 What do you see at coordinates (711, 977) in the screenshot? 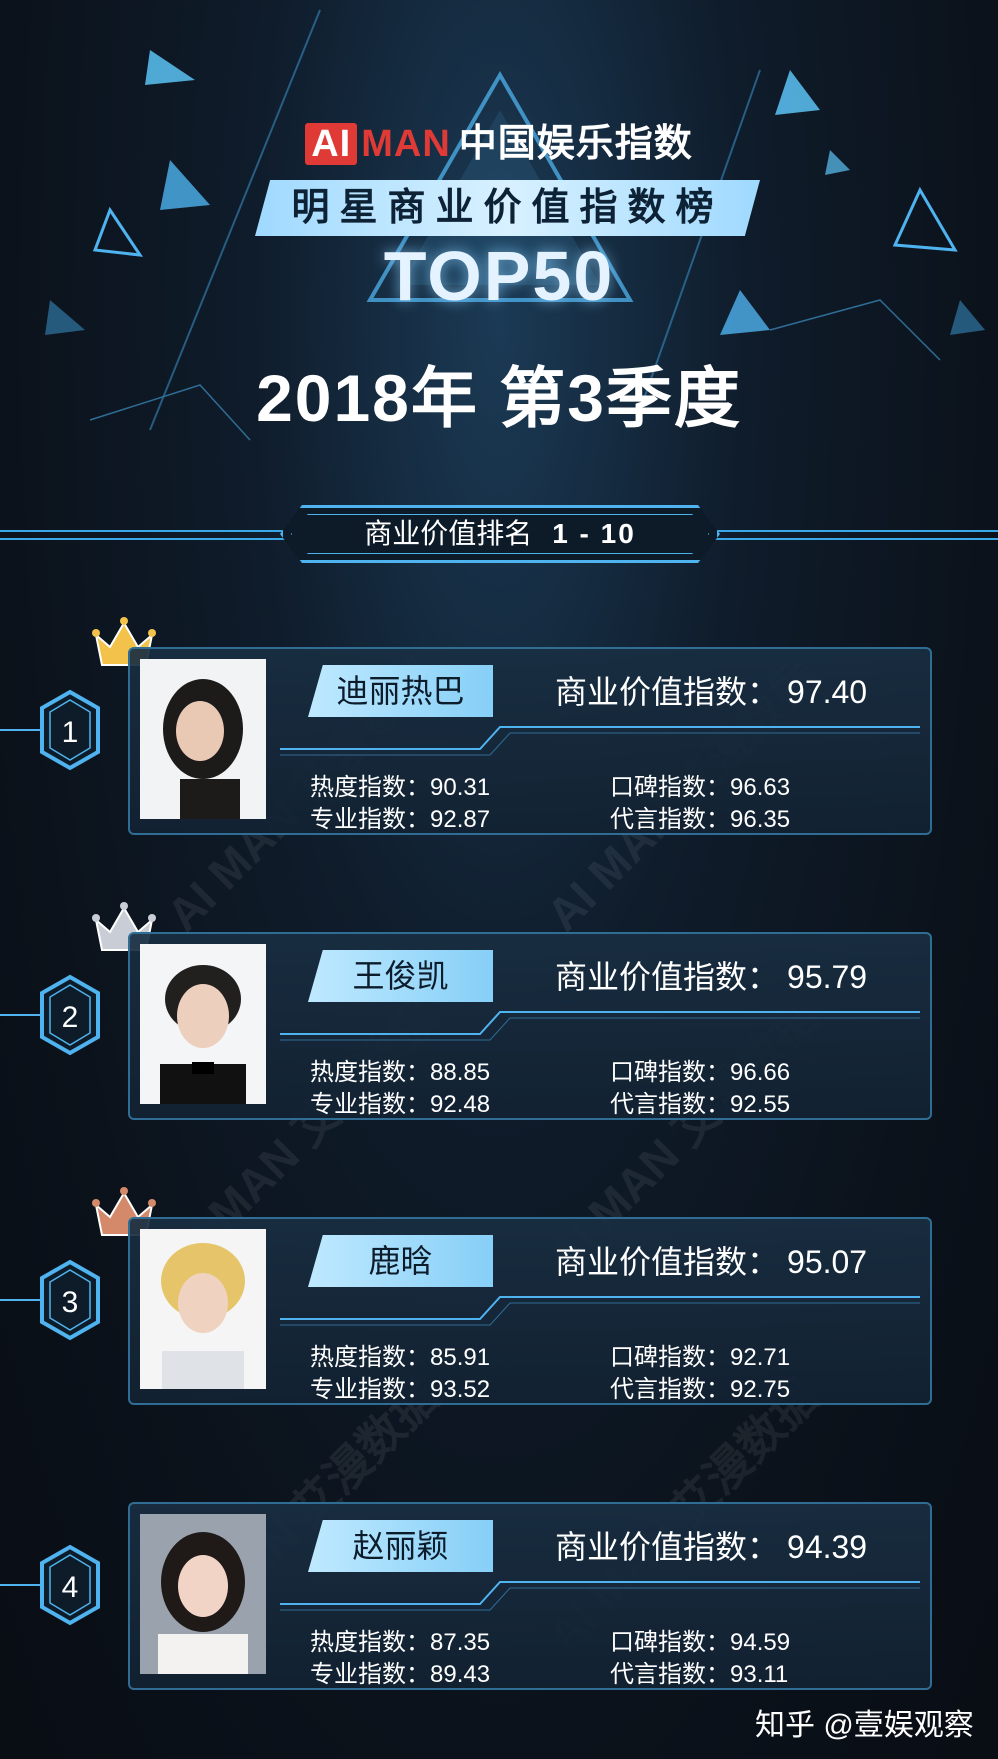
I see `commercial-value-score: 商业价值指数： 95.79` at bounding box center [711, 977].